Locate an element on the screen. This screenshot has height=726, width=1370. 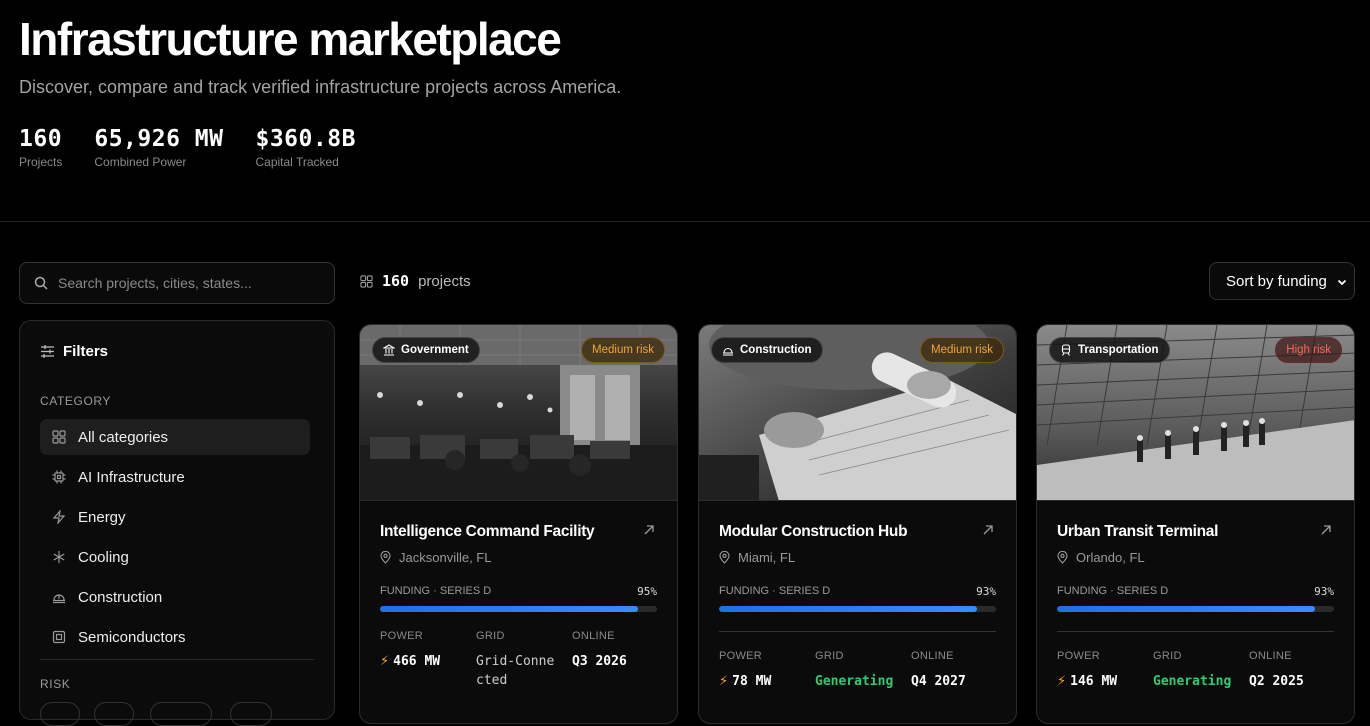
sliders-icon is located at coordinates (47, 351).